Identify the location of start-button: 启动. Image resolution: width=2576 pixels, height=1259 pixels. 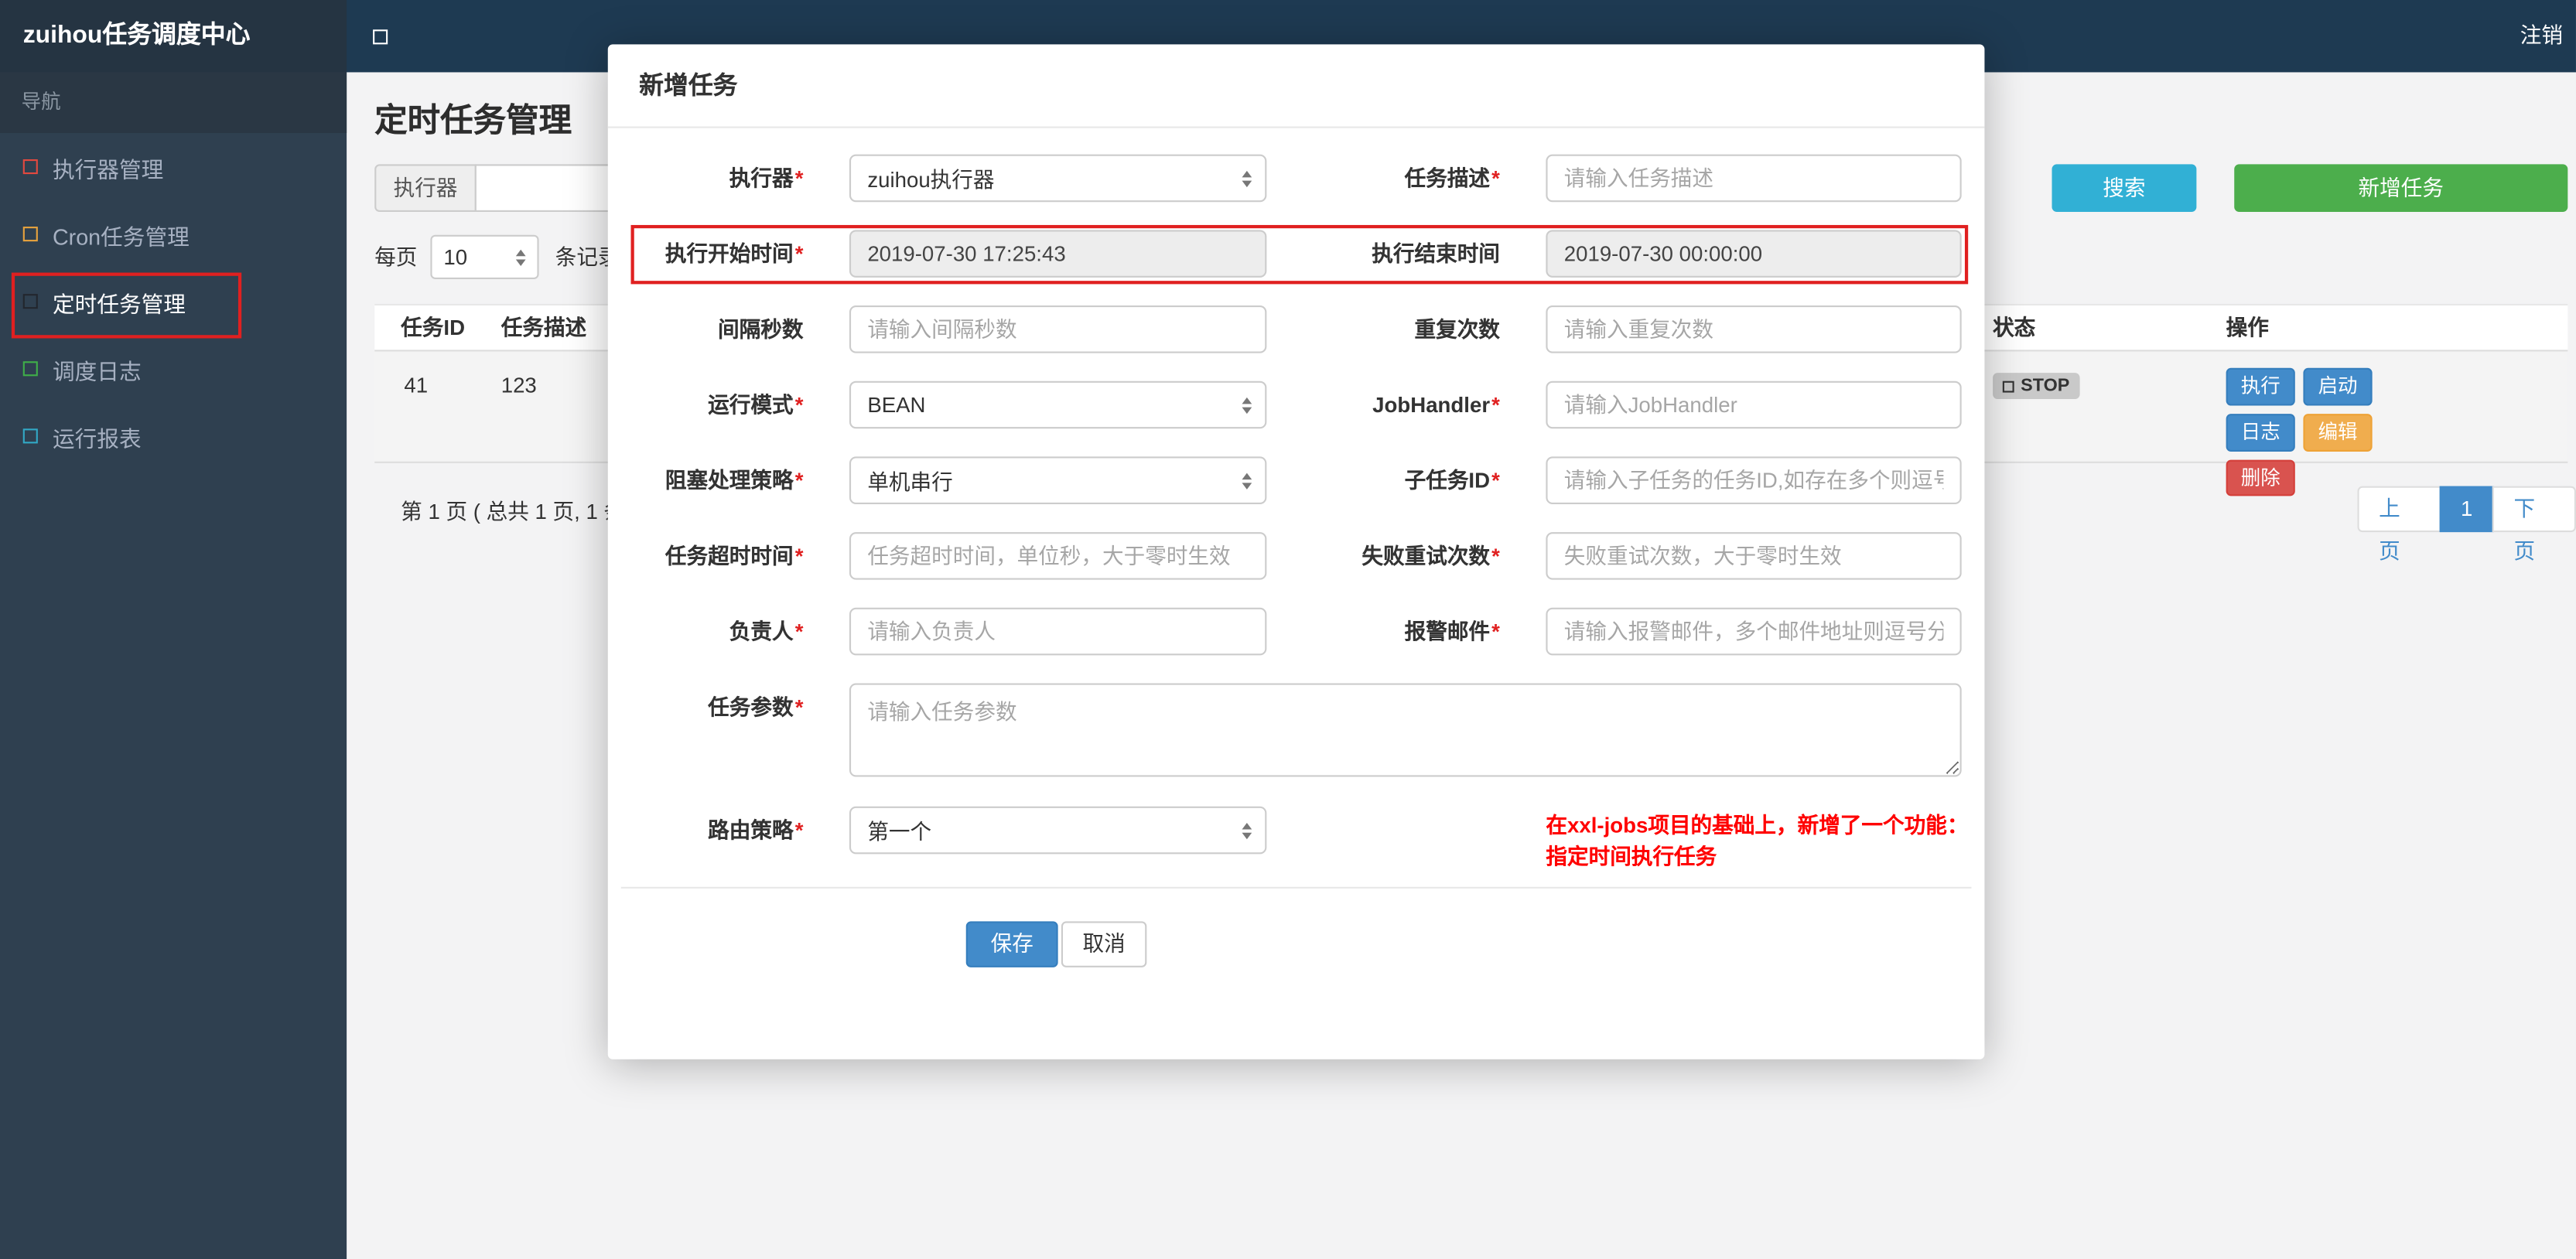
(2338, 387).